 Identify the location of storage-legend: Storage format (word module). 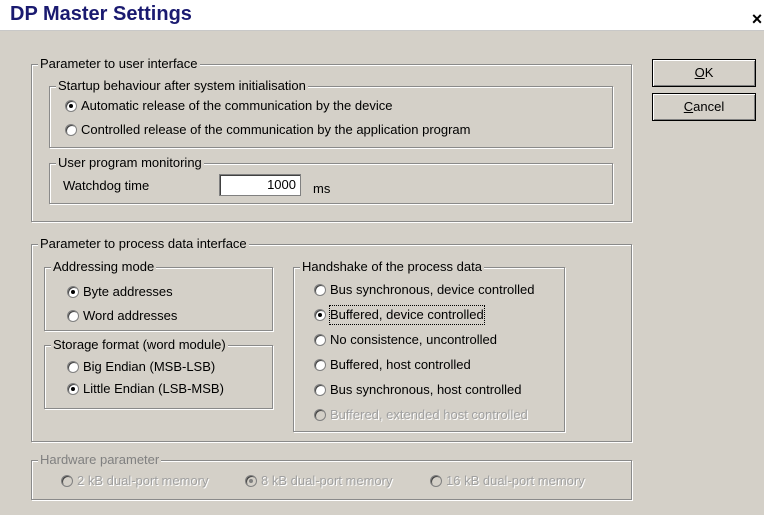
(139, 345).